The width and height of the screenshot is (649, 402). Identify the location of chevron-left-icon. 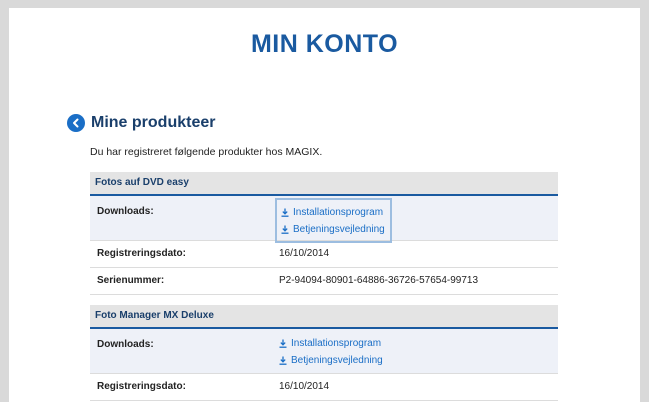
(76, 123).